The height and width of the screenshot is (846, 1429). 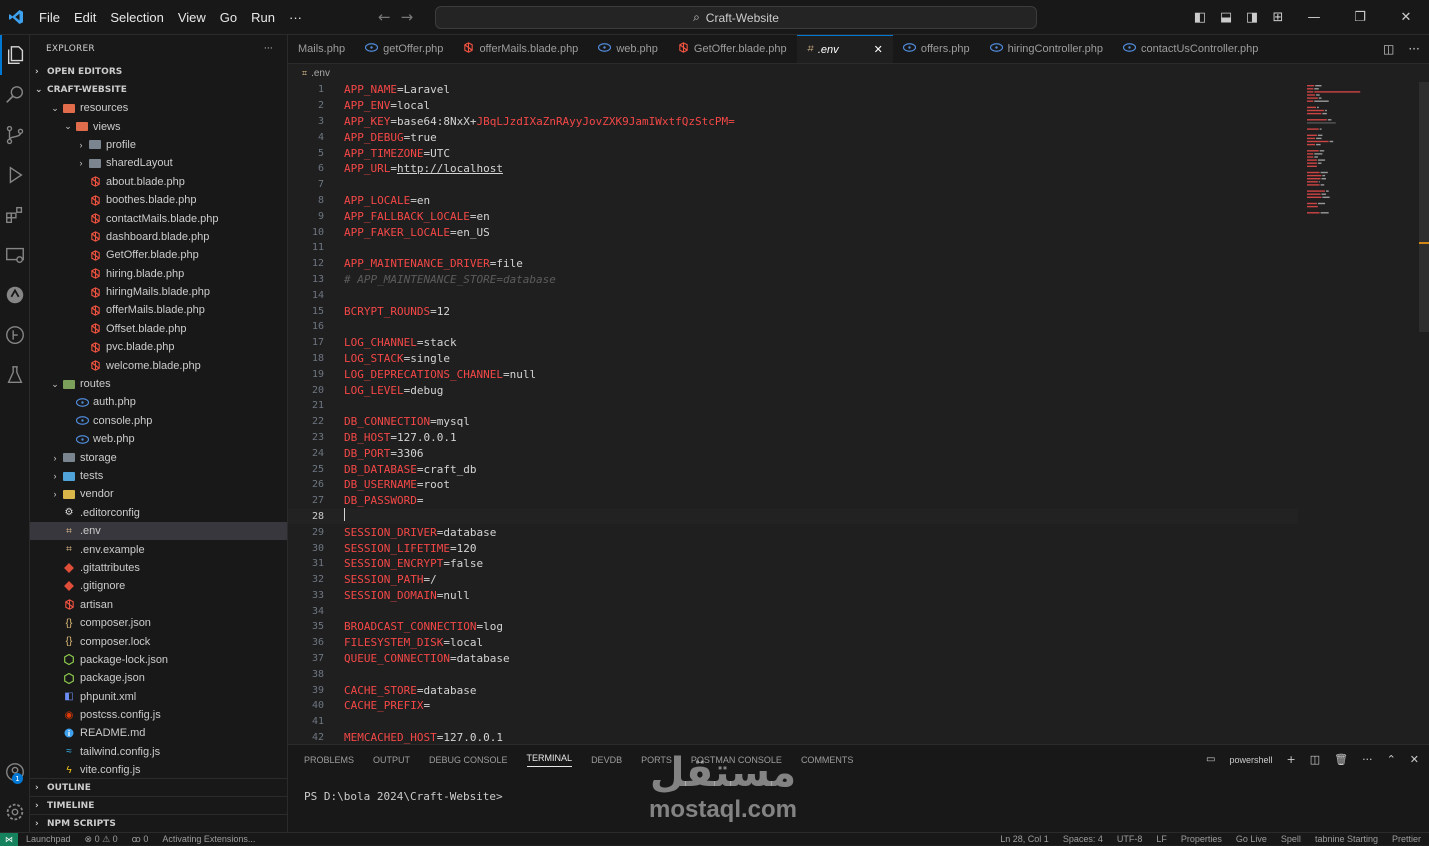 I want to click on status-item: UTF-8, so click(x=1130, y=839).